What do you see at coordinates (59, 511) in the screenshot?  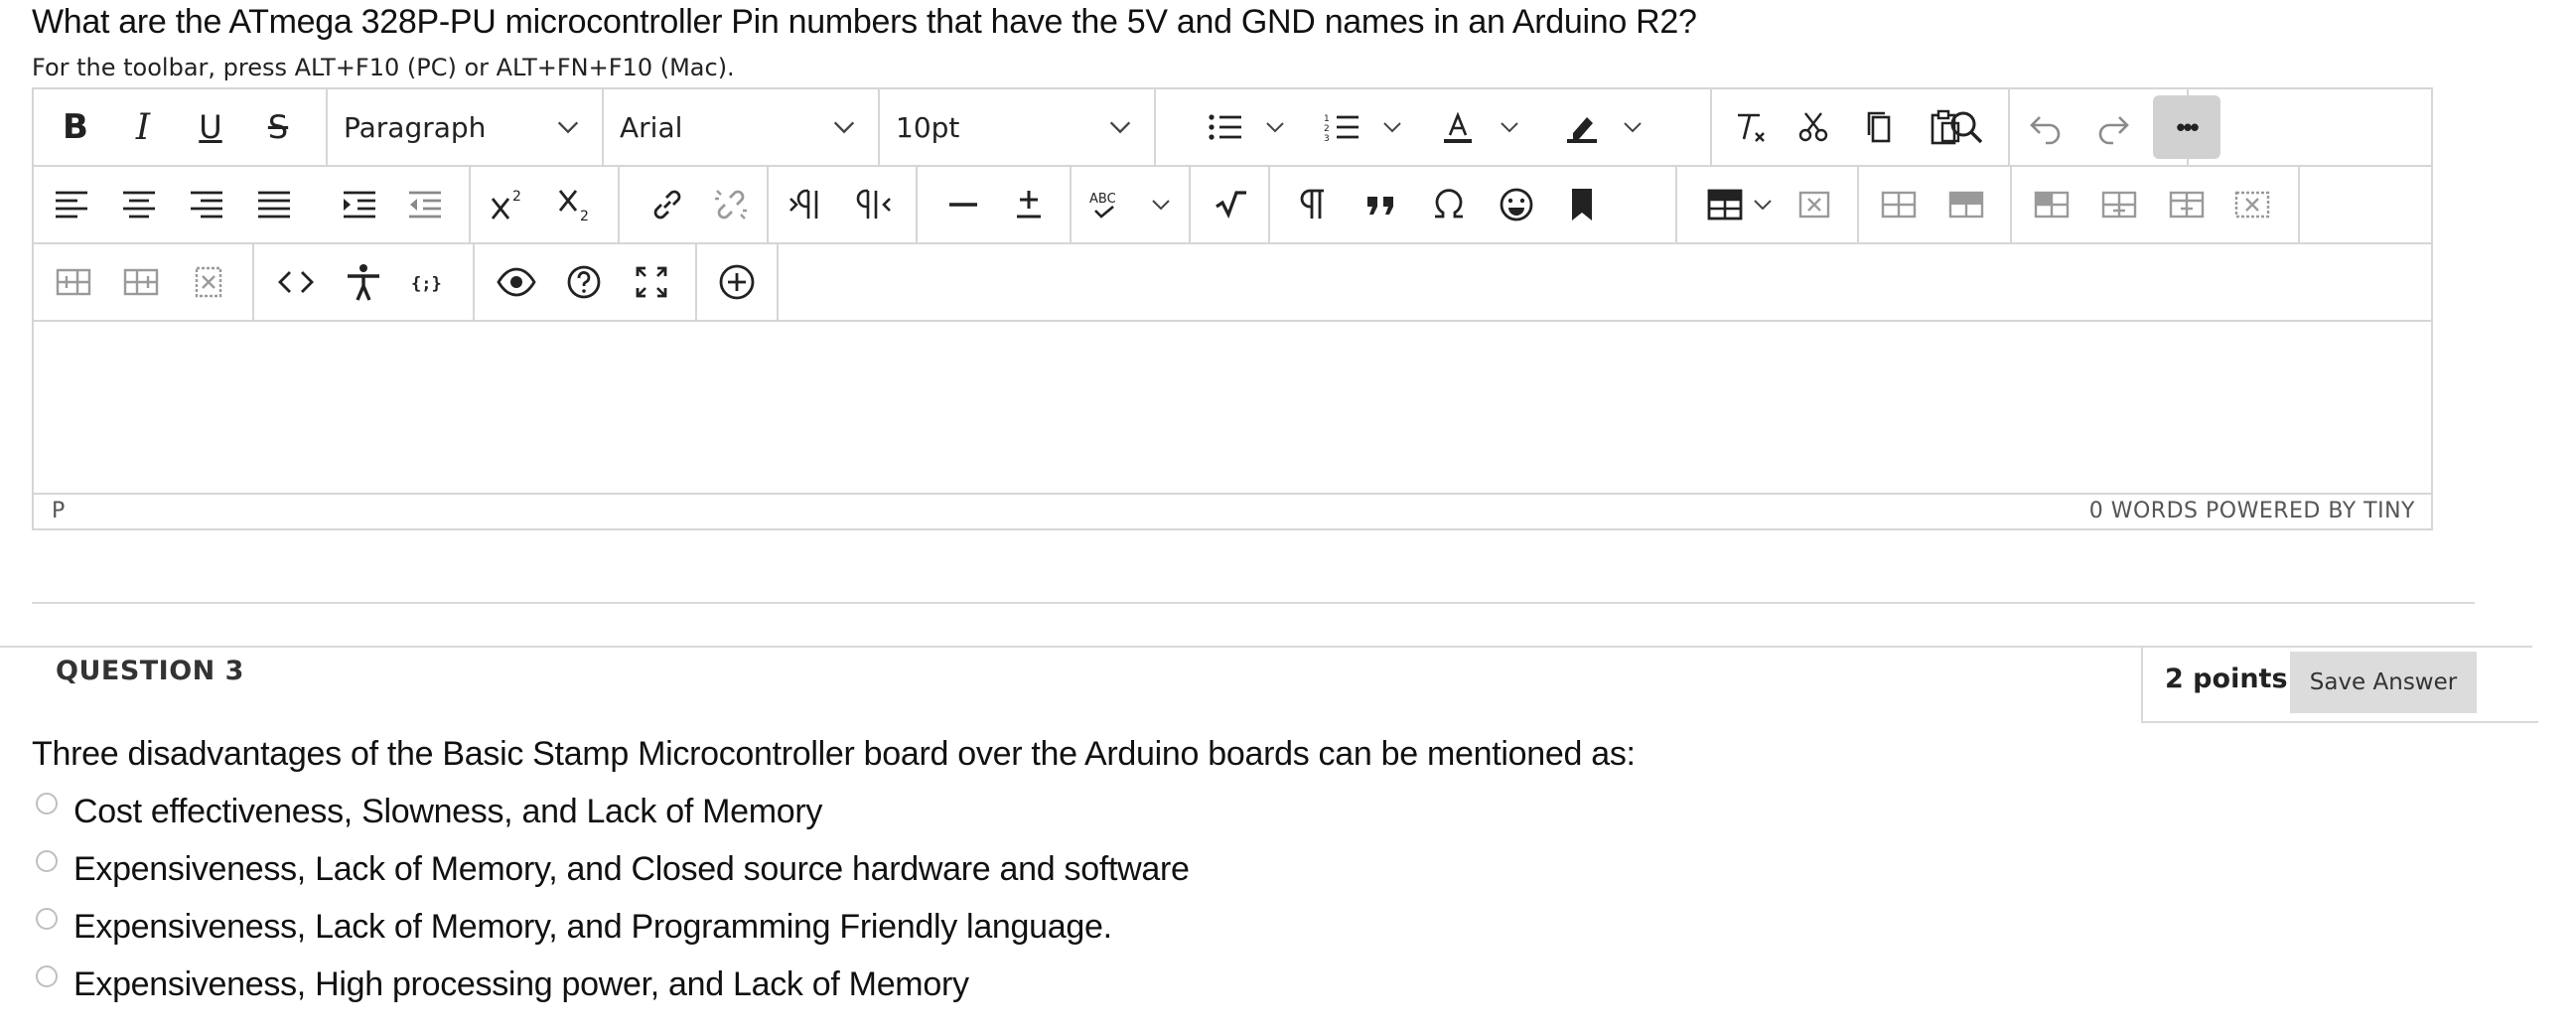 I see `element-path: P` at bounding box center [59, 511].